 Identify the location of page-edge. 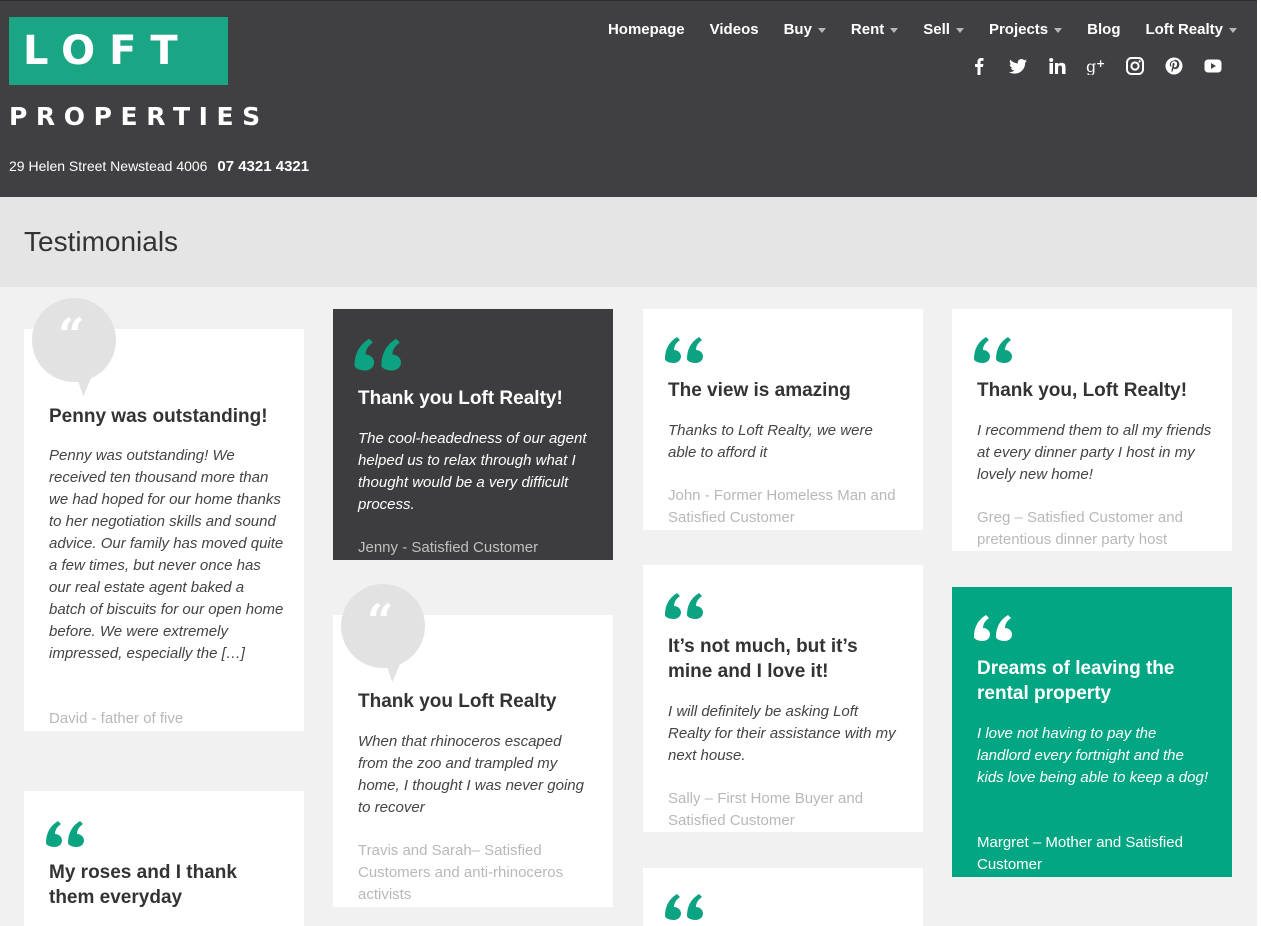
(1259, 463).